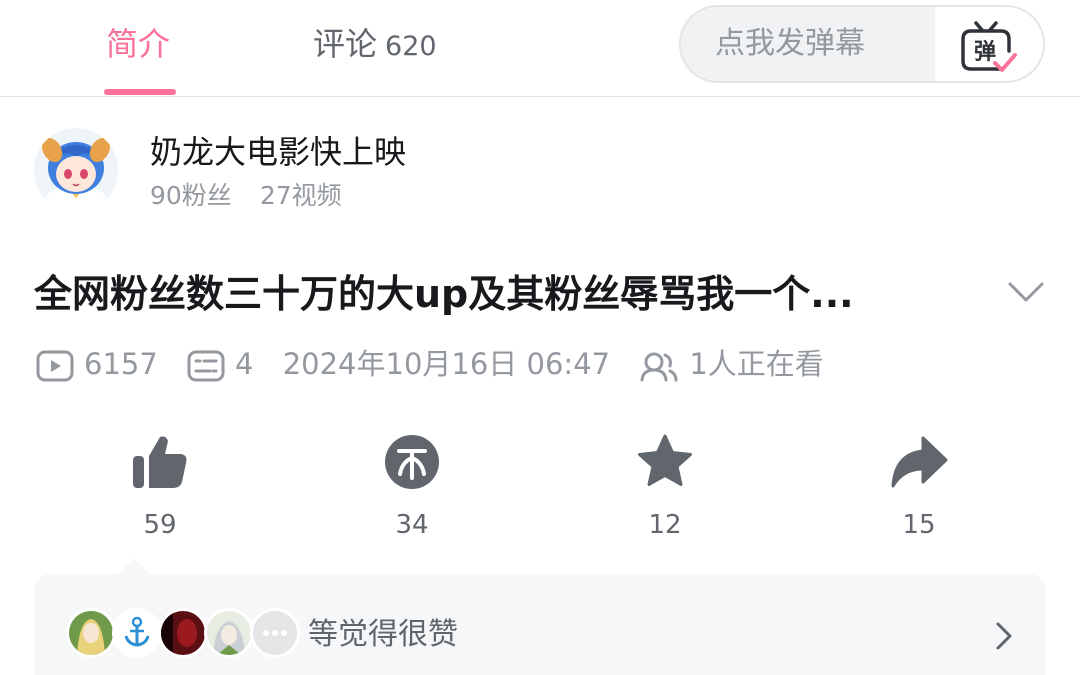 Image resolution: width=1080 pixels, height=675 pixels. I want to click on active-tab-indicator, so click(140, 92).